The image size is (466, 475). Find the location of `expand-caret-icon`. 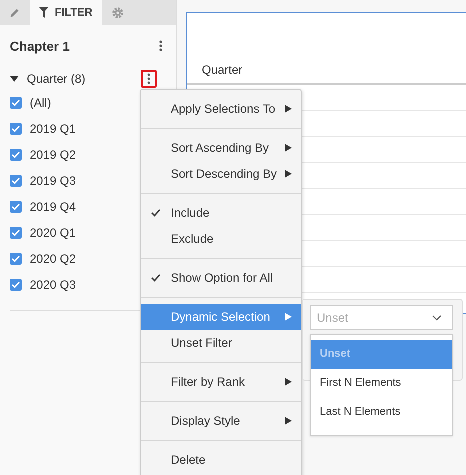

expand-caret-icon is located at coordinates (14, 79).